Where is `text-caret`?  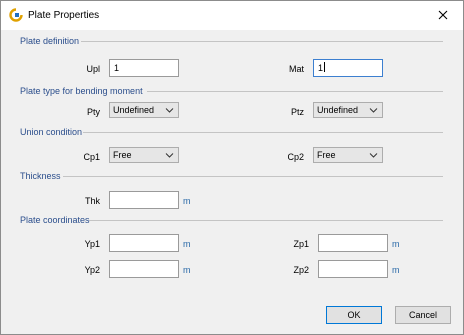 text-caret is located at coordinates (325, 67).